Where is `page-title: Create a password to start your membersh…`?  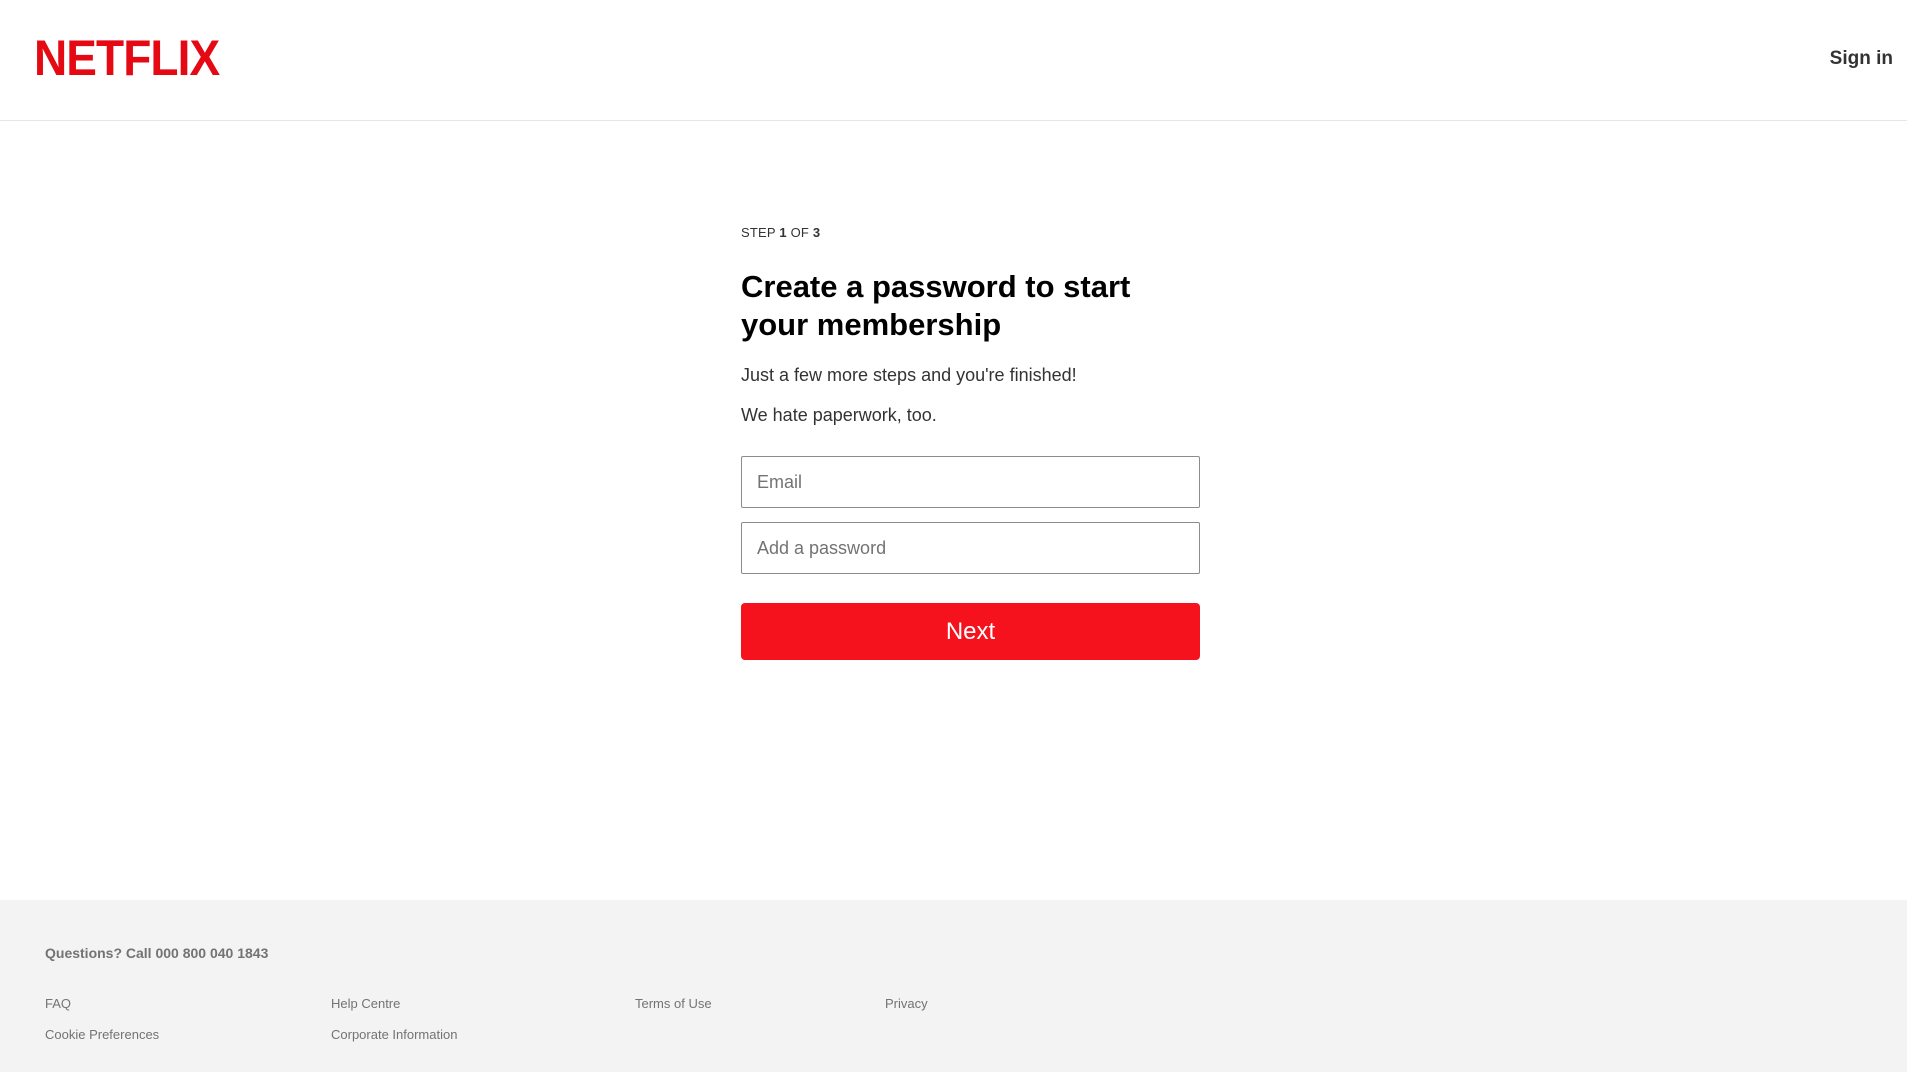
page-title: Create a password to start your membersh… is located at coordinates (936, 305).